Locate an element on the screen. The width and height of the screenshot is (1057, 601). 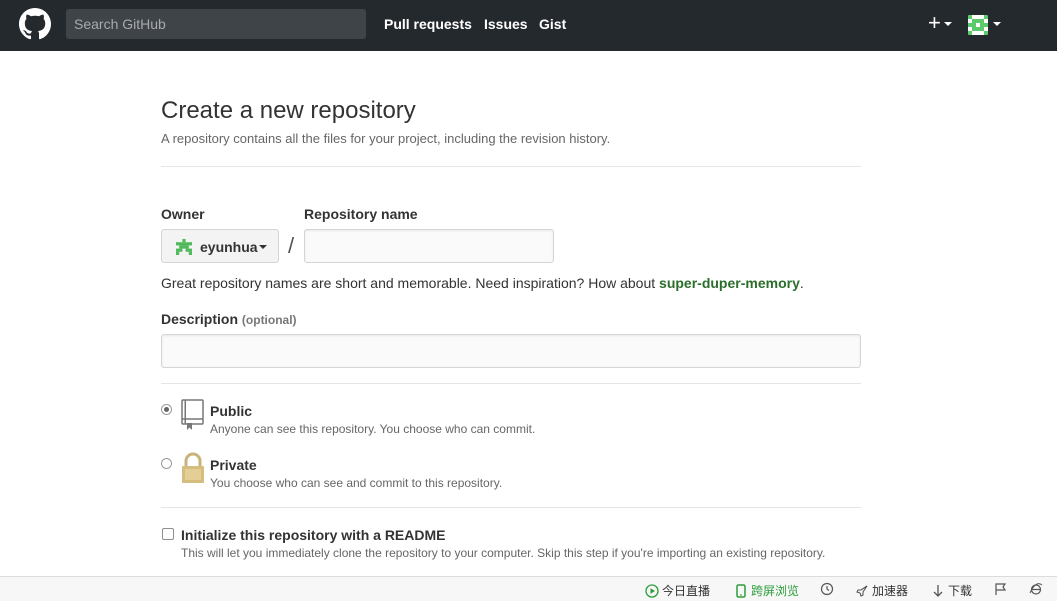
nav-issues: Issues is located at coordinates (506, 24).